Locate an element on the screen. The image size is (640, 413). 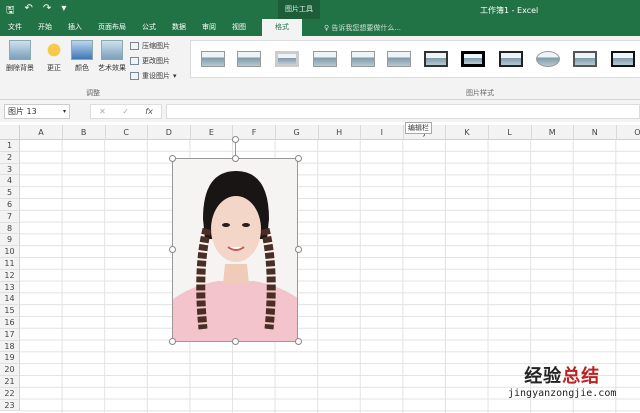
formula-input is located at coordinates (403, 111).